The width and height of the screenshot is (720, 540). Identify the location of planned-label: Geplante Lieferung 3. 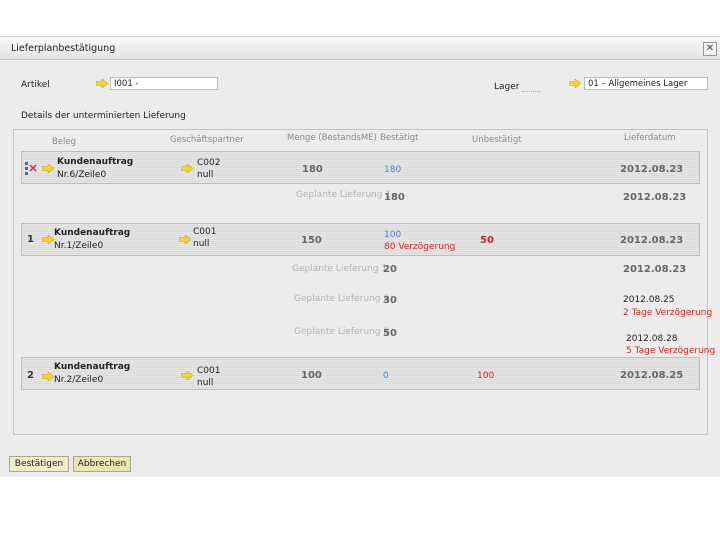
(342, 332).